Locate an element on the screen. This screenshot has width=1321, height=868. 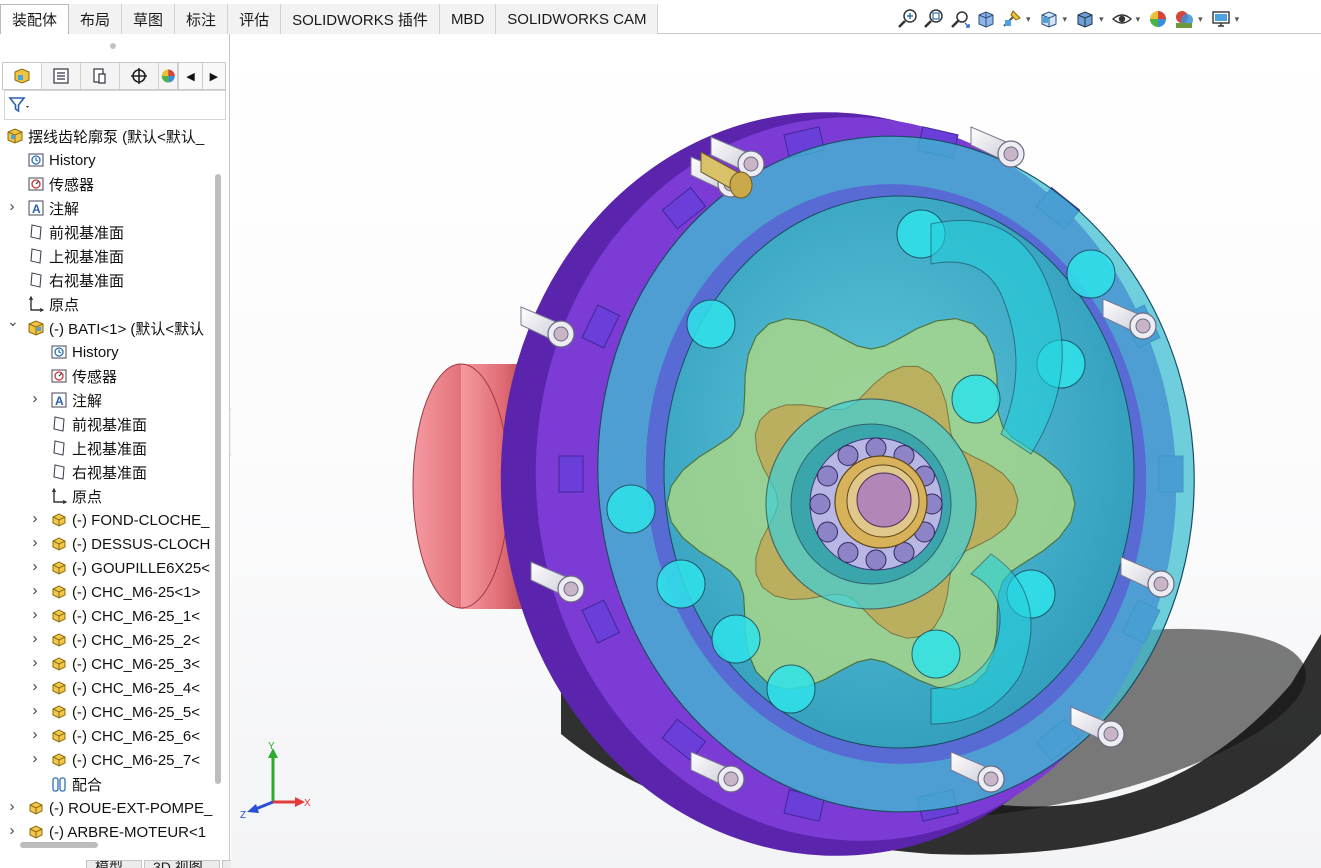
apply-scene-icon is located at coordinates (1184, 19).